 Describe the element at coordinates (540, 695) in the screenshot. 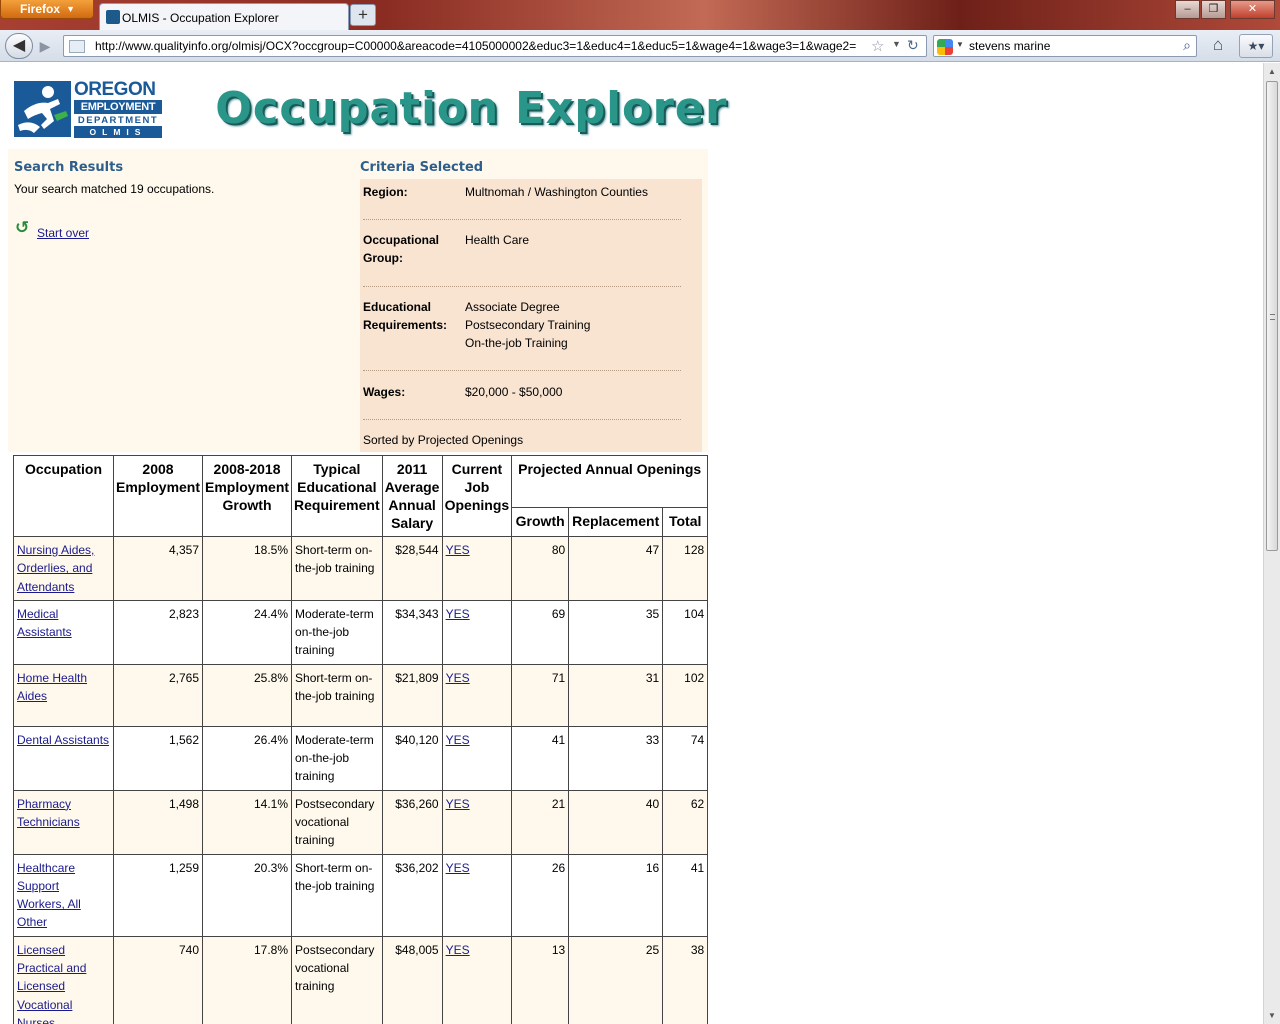

I see `projected-growth-cell: 71` at that location.